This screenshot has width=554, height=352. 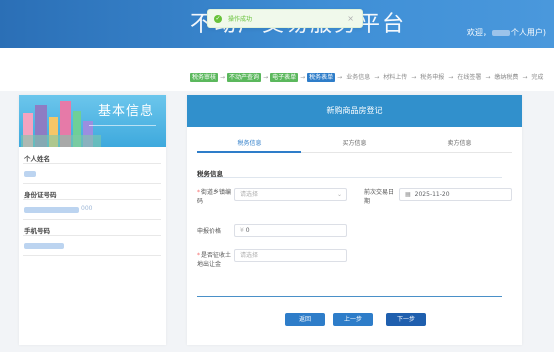 I want to click on land-grant-select: 请选择, so click(x=290, y=255).